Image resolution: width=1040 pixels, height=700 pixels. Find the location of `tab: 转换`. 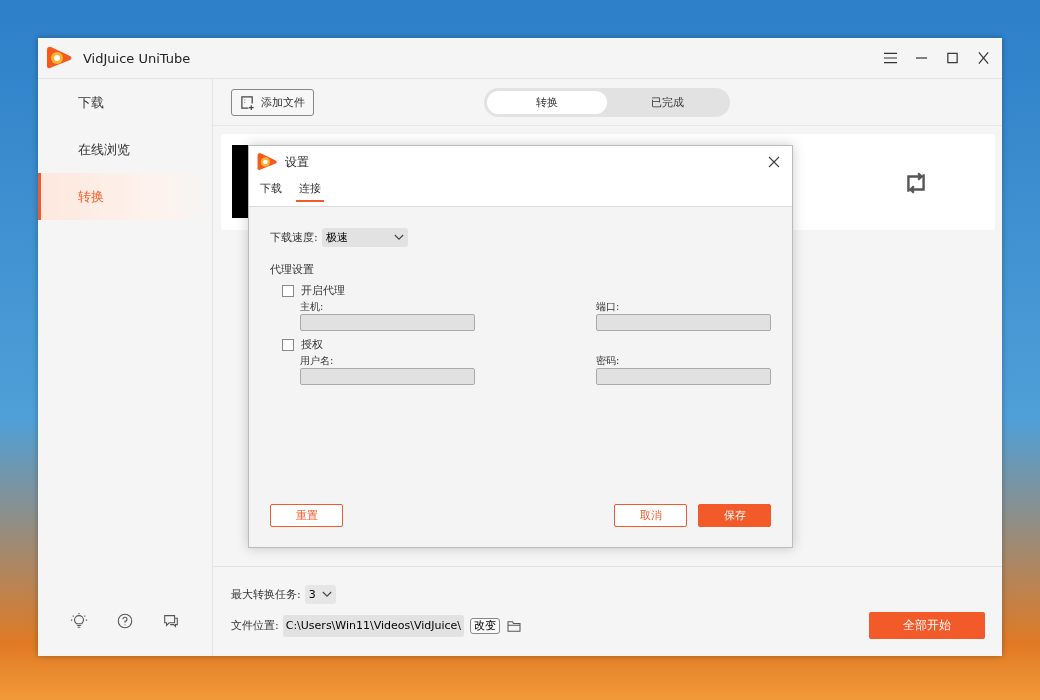

tab: 转换 is located at coordinates (547, 102).